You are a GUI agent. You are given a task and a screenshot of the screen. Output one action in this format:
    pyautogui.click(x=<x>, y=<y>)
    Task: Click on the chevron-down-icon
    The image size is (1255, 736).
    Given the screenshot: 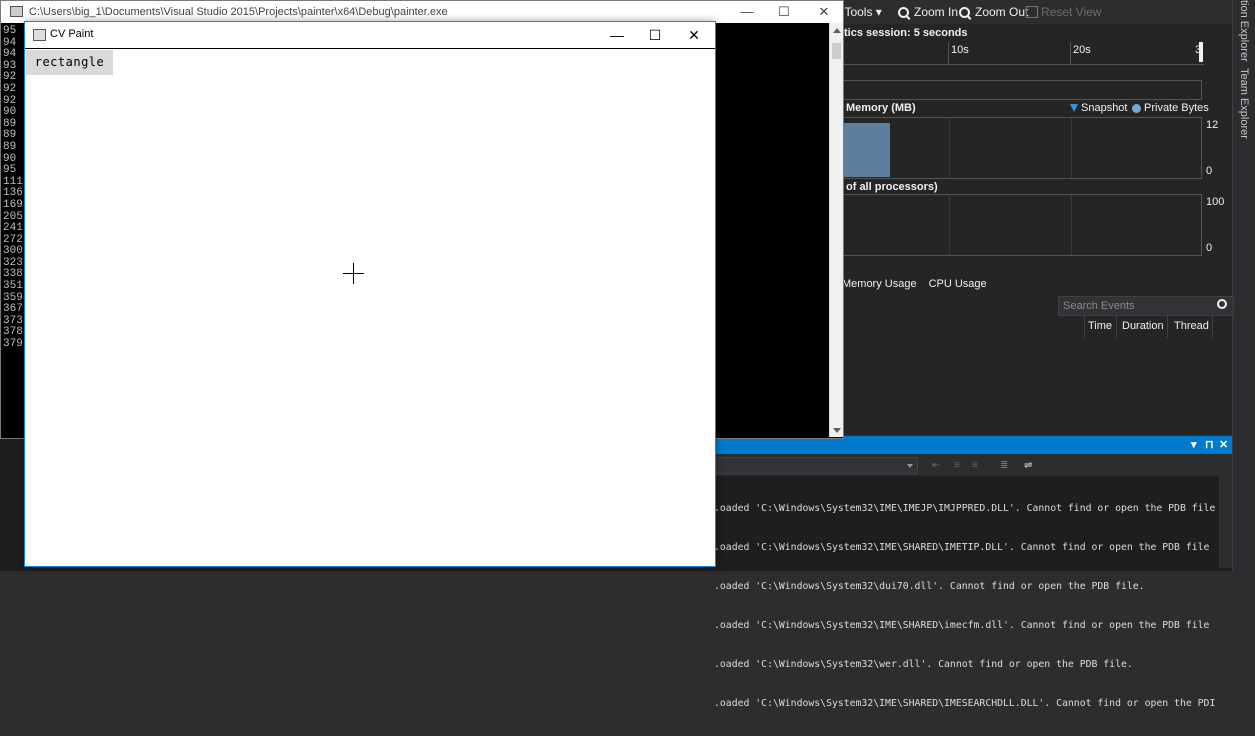 What is the action you would take?
    pyautogui.click(x=910, y=466)
    